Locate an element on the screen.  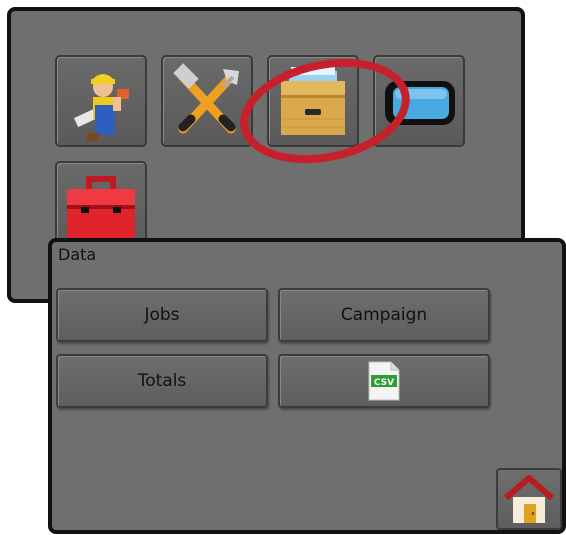
home-button is located at coordinates (529, 499).